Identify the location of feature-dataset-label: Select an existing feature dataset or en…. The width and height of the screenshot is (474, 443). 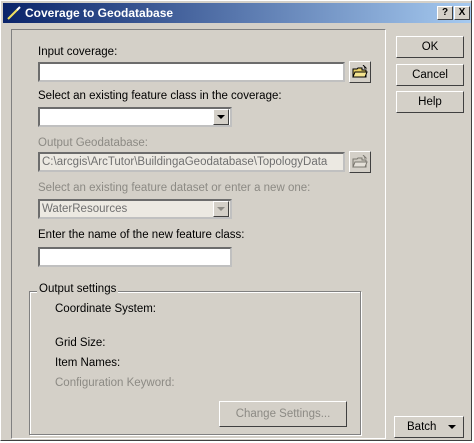
(174, 188).